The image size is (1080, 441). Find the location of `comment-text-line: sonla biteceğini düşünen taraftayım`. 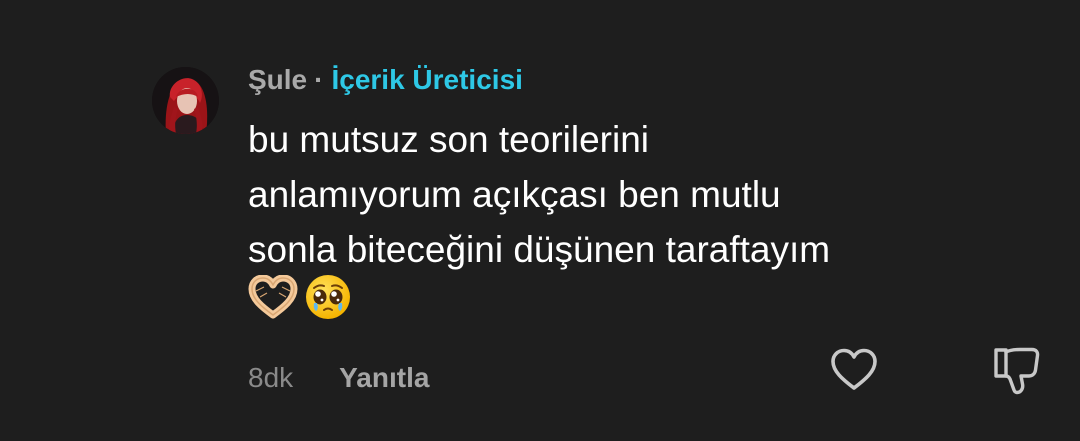

comment-text-line: sonla biteceğini düşünen taraftayım is located at coordinates (539, 249).